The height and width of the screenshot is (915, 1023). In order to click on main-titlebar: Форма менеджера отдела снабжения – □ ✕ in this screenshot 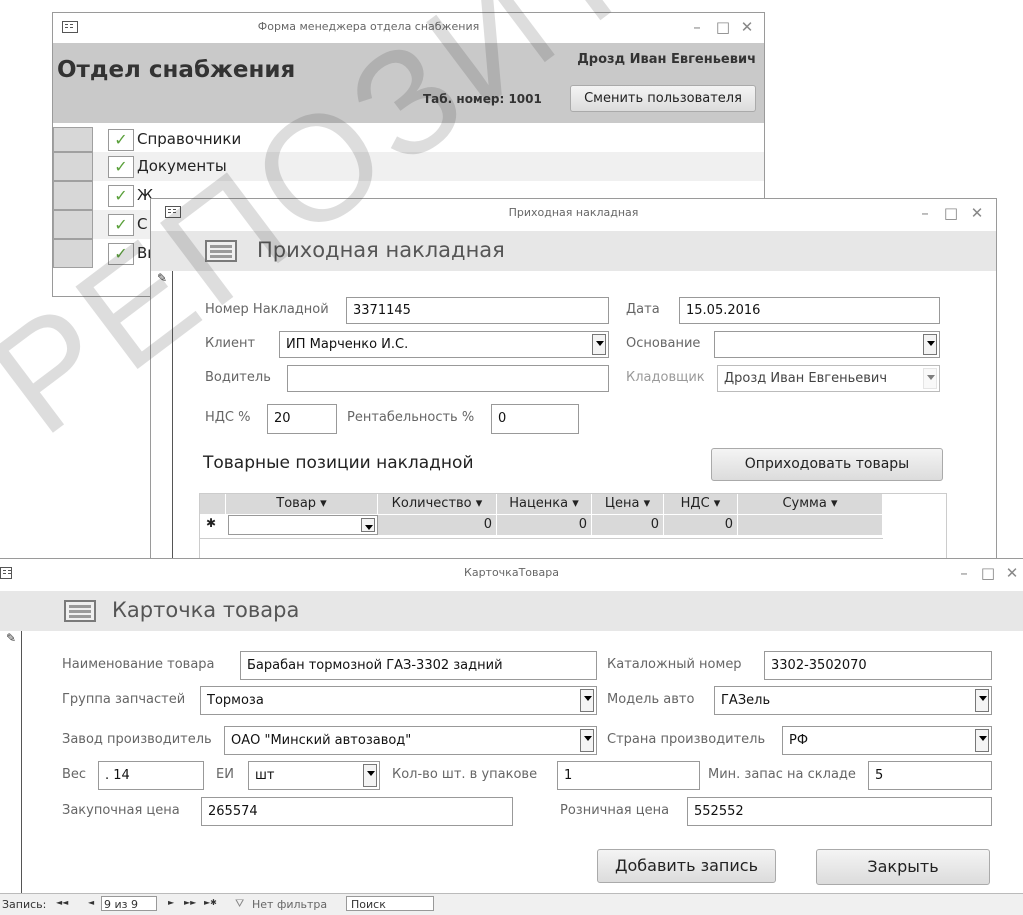, I will do `click(408, 27)`.